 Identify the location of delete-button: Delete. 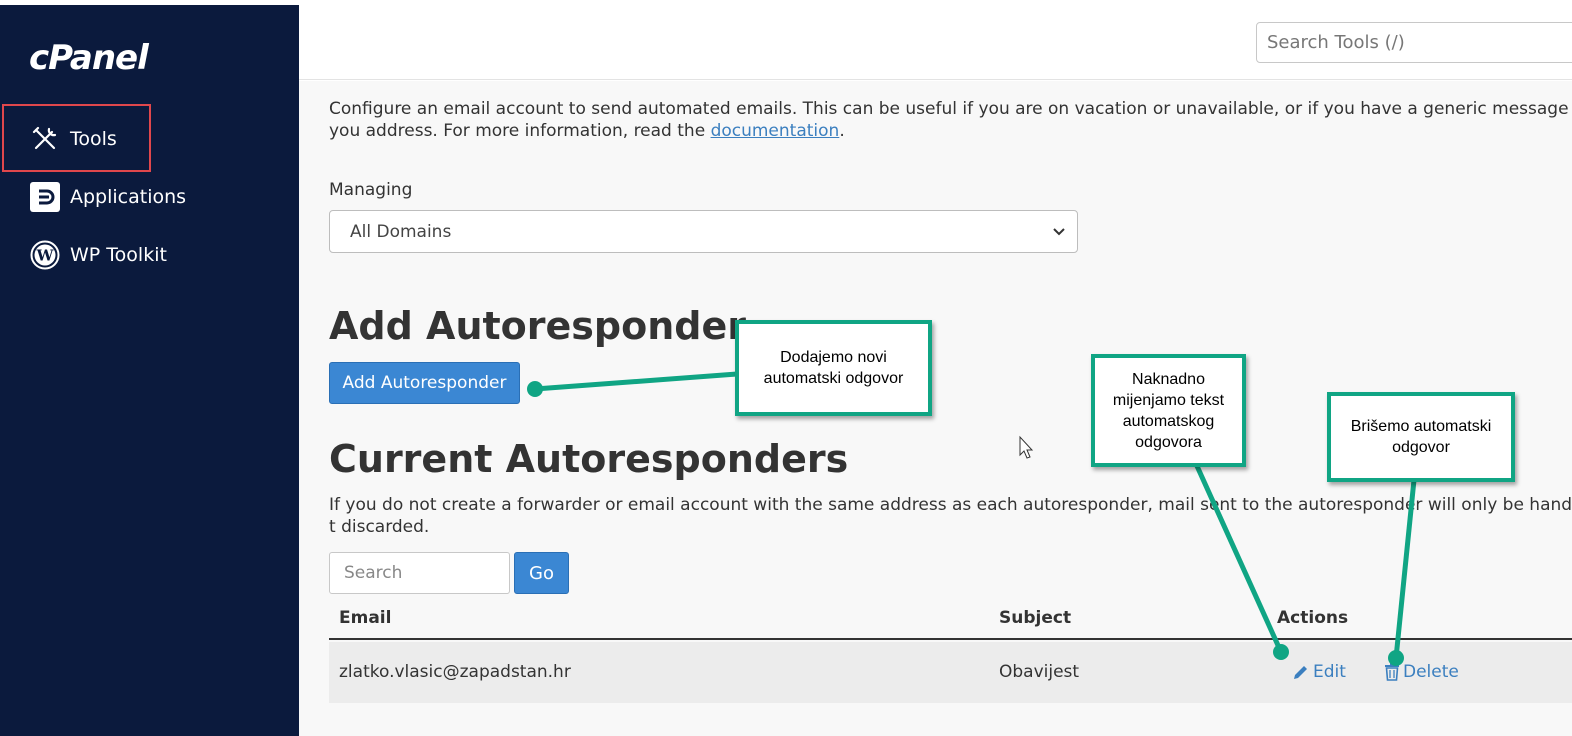
(1421, 672).